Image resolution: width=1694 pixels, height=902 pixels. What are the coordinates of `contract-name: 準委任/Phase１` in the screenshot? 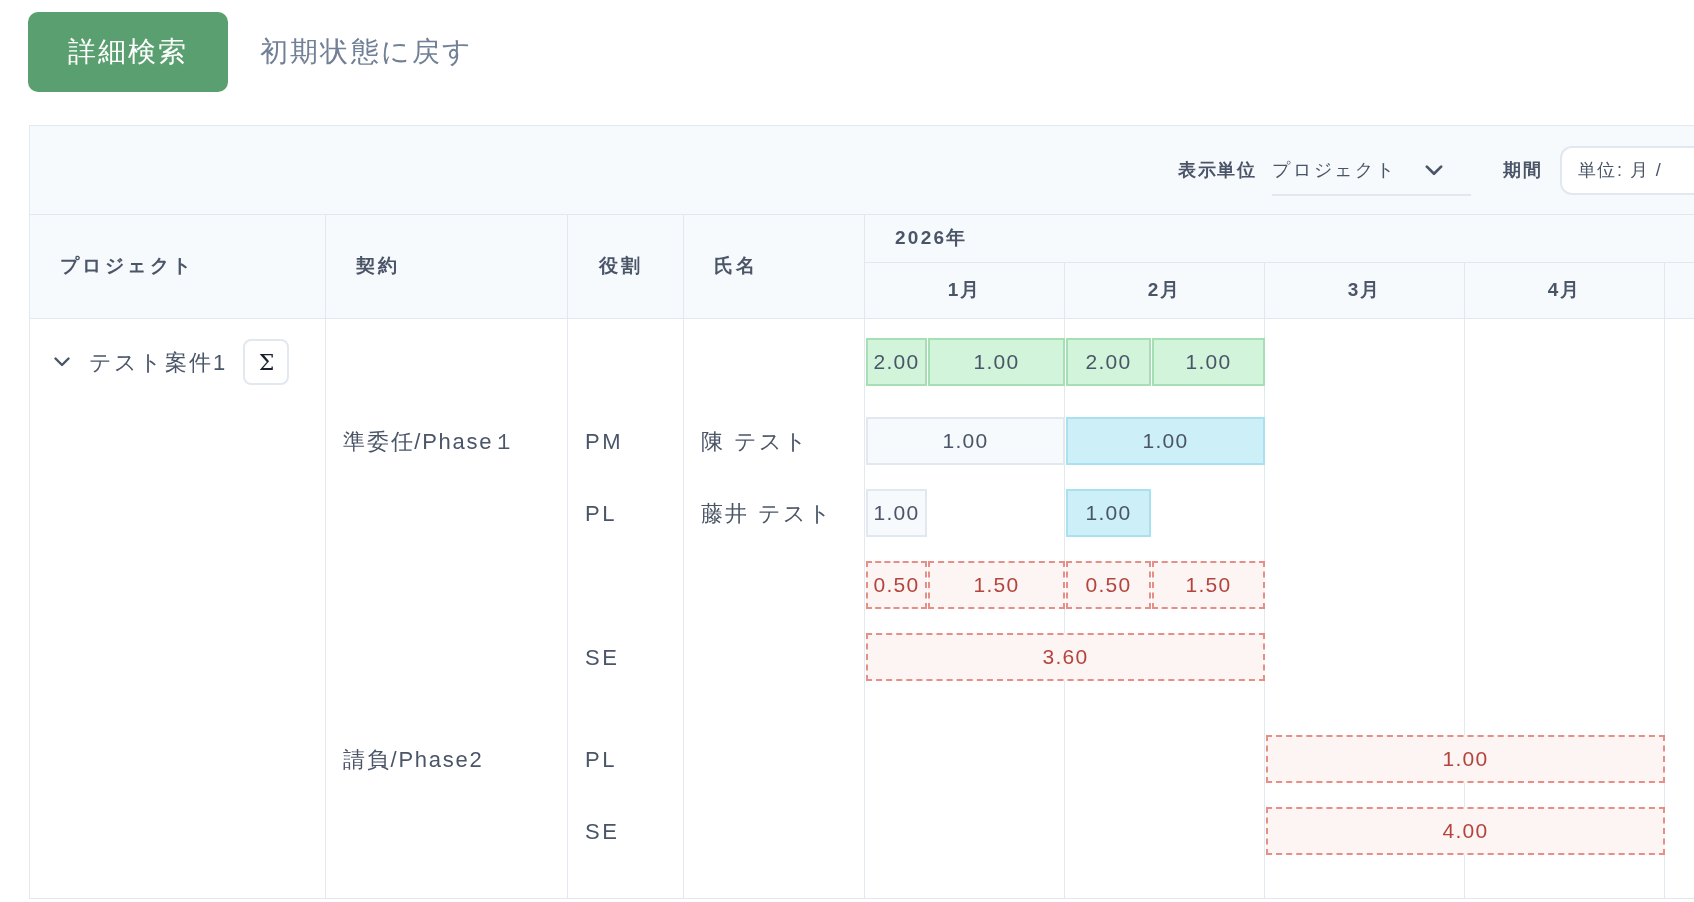 It's located at (430, 441).